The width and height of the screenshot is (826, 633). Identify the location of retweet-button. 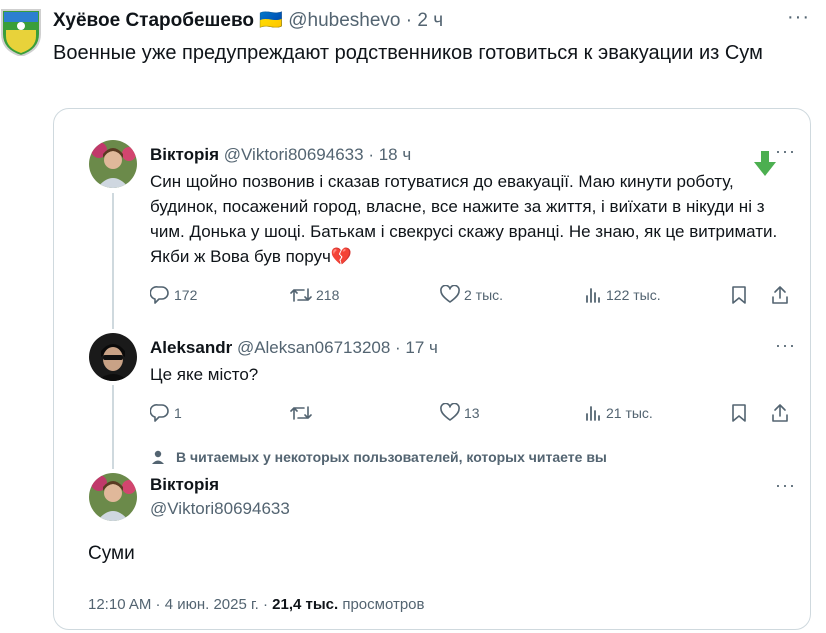
(303, 413).